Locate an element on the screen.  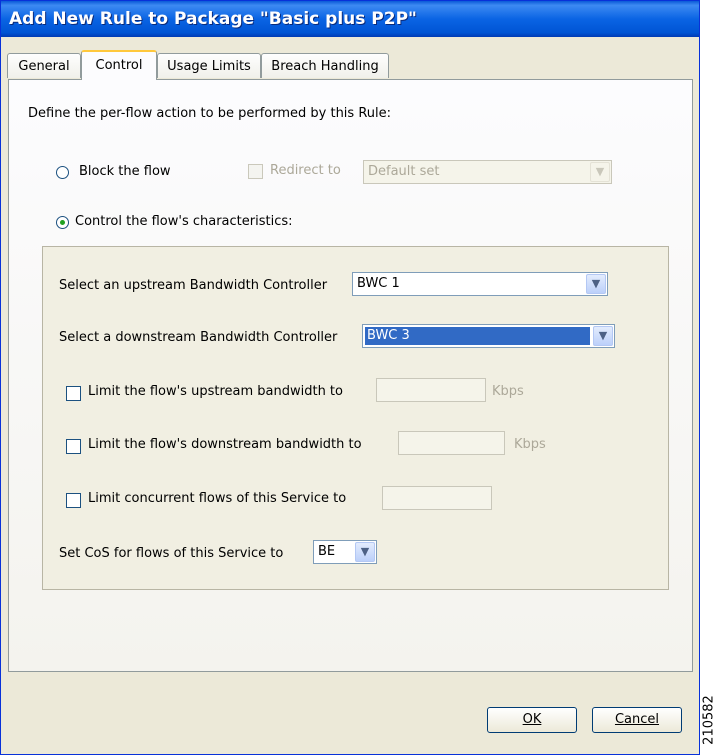
control-flow-label: Control the flow's characteristics: is located at coordinates (184, 221).